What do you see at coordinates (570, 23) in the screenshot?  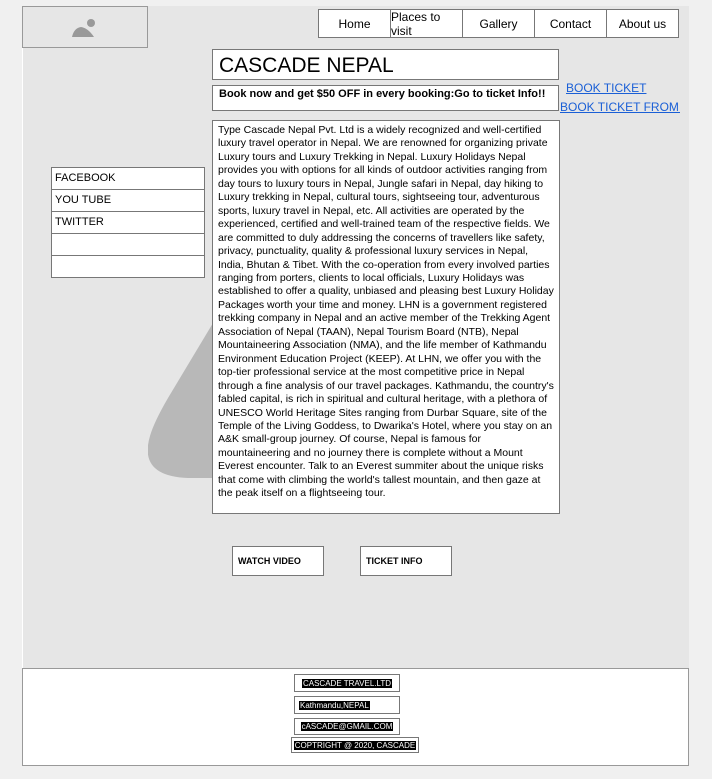 I see `nav-contact: Contact` at bounding box center [570, 23].